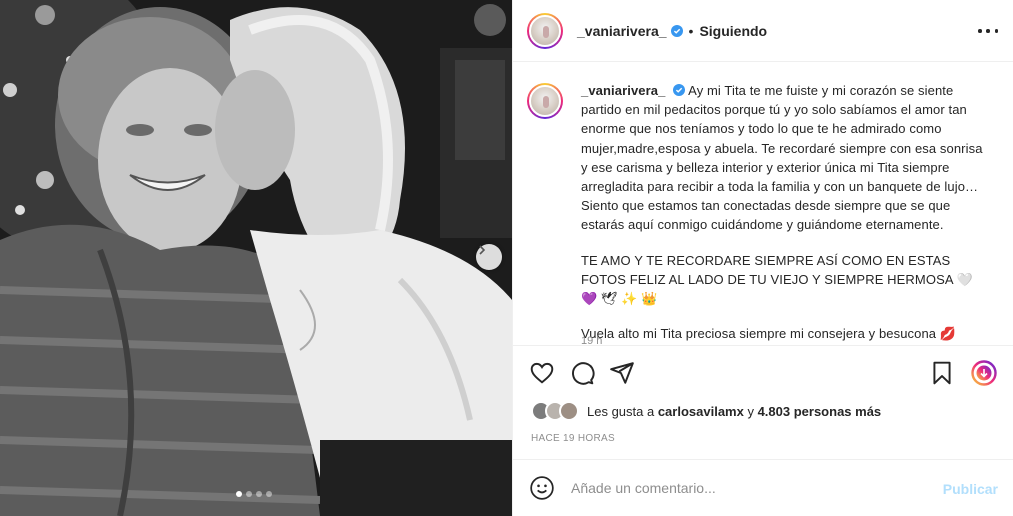 Image resolution: width=1013 pixels, height=516 pixels. I want to click on liker-username: carlosavilamx, so click(701, 411).